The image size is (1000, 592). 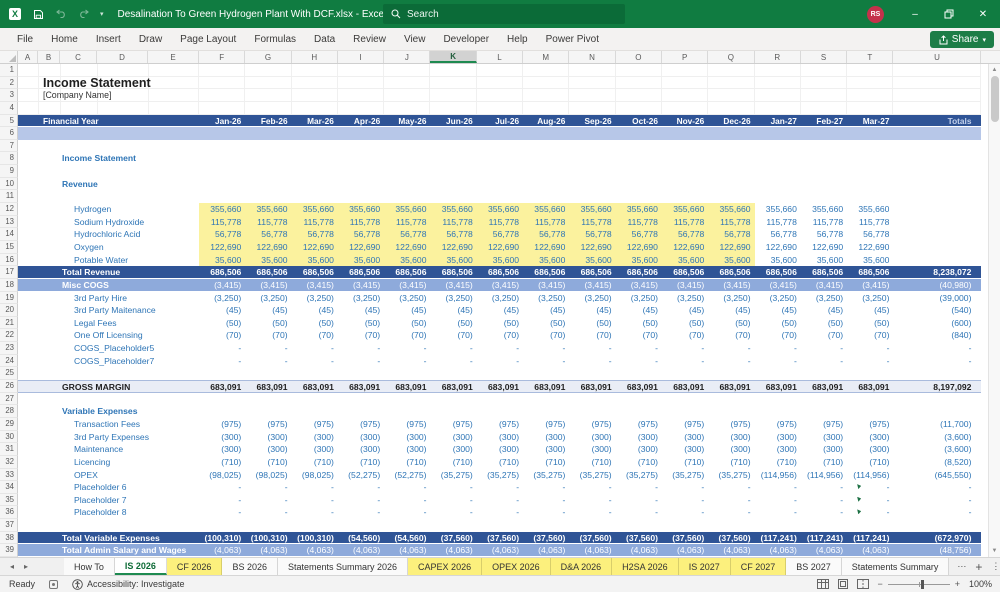 I want to click on row-header: 14, so click(x=9, y=234).